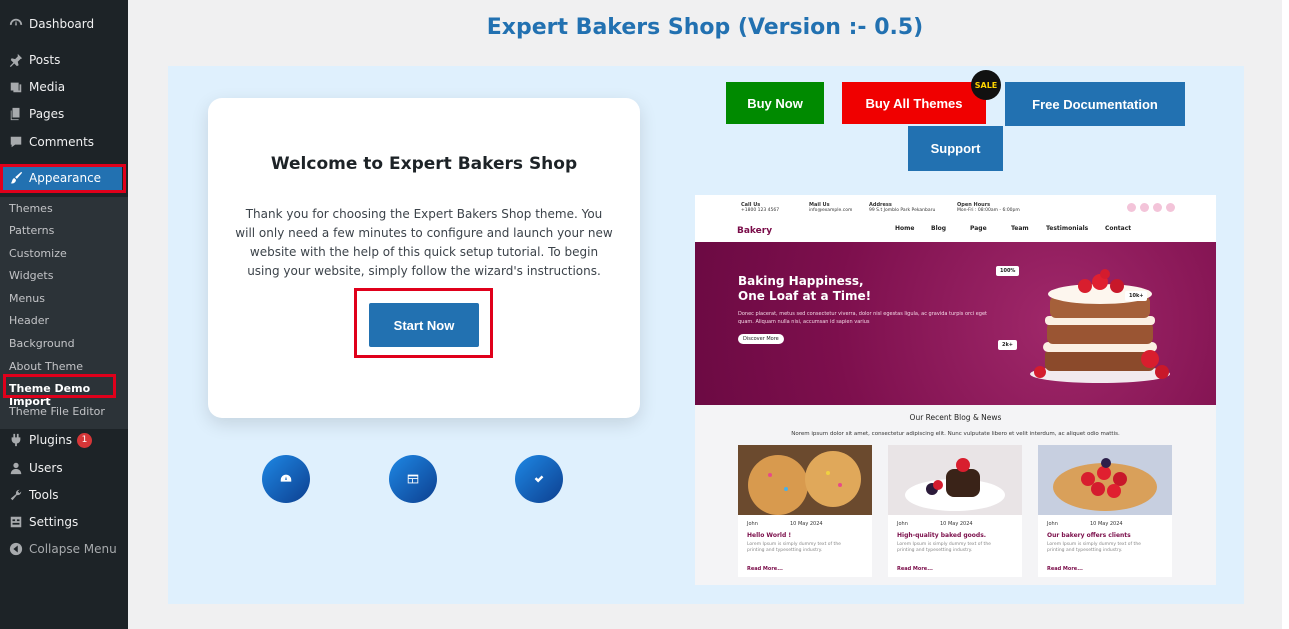  I want to click on cake-illustration, so click(1100, 326).